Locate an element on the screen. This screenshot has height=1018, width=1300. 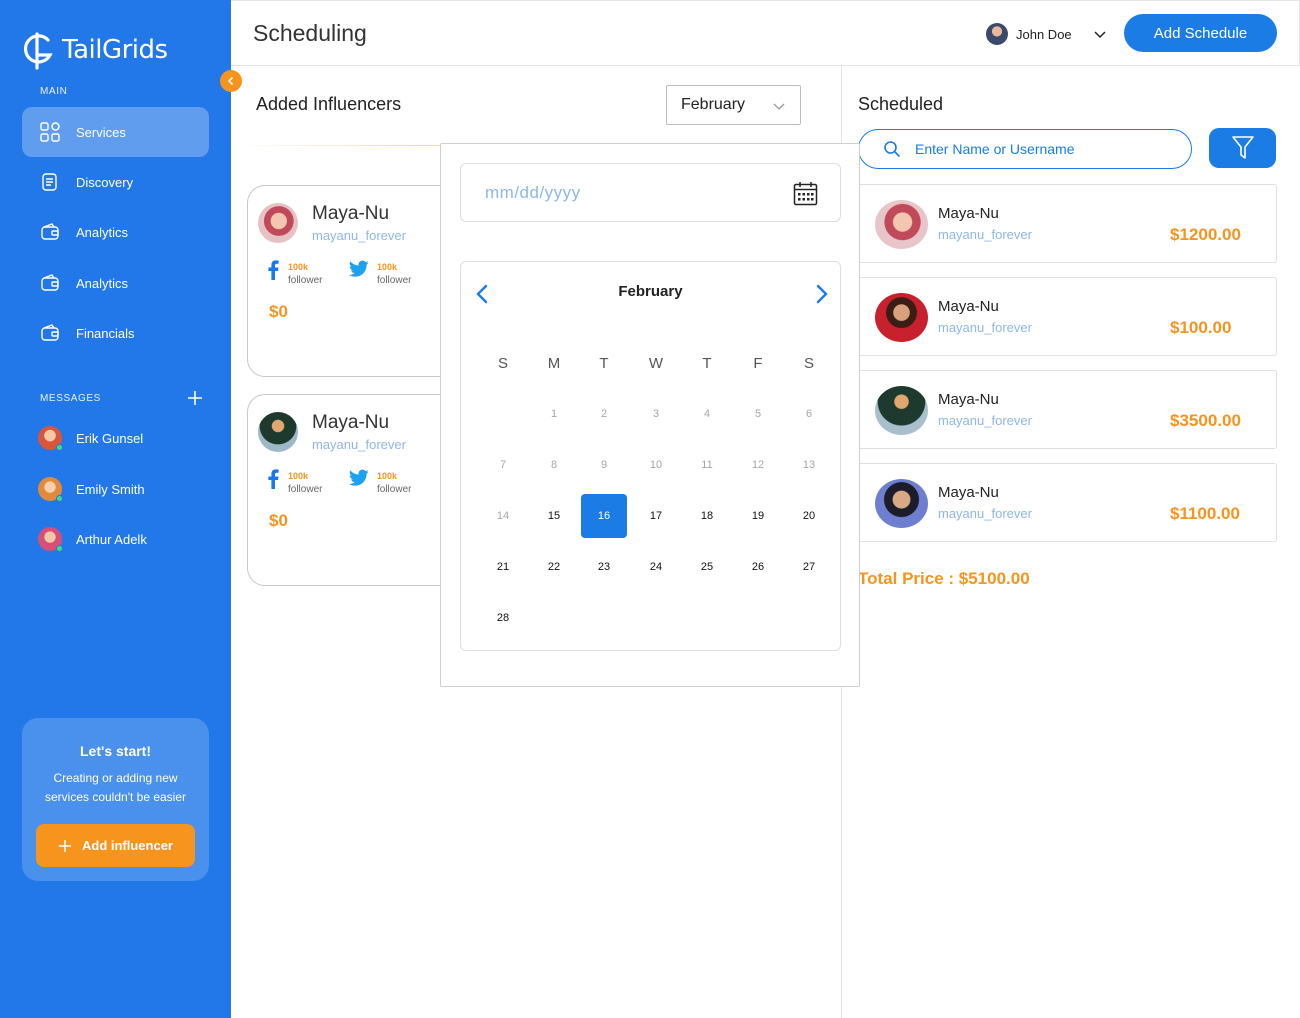
calendar-day: 24 is located at coordinates (656, 567).